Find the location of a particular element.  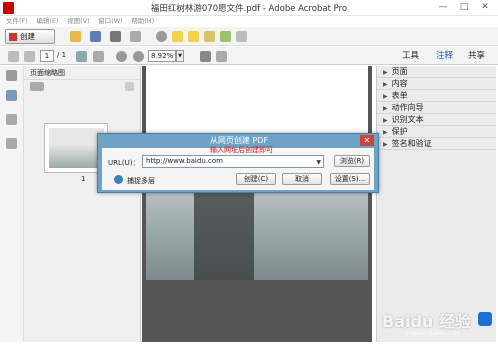

navigation-pane-strip is located at coordinates (12, 204).